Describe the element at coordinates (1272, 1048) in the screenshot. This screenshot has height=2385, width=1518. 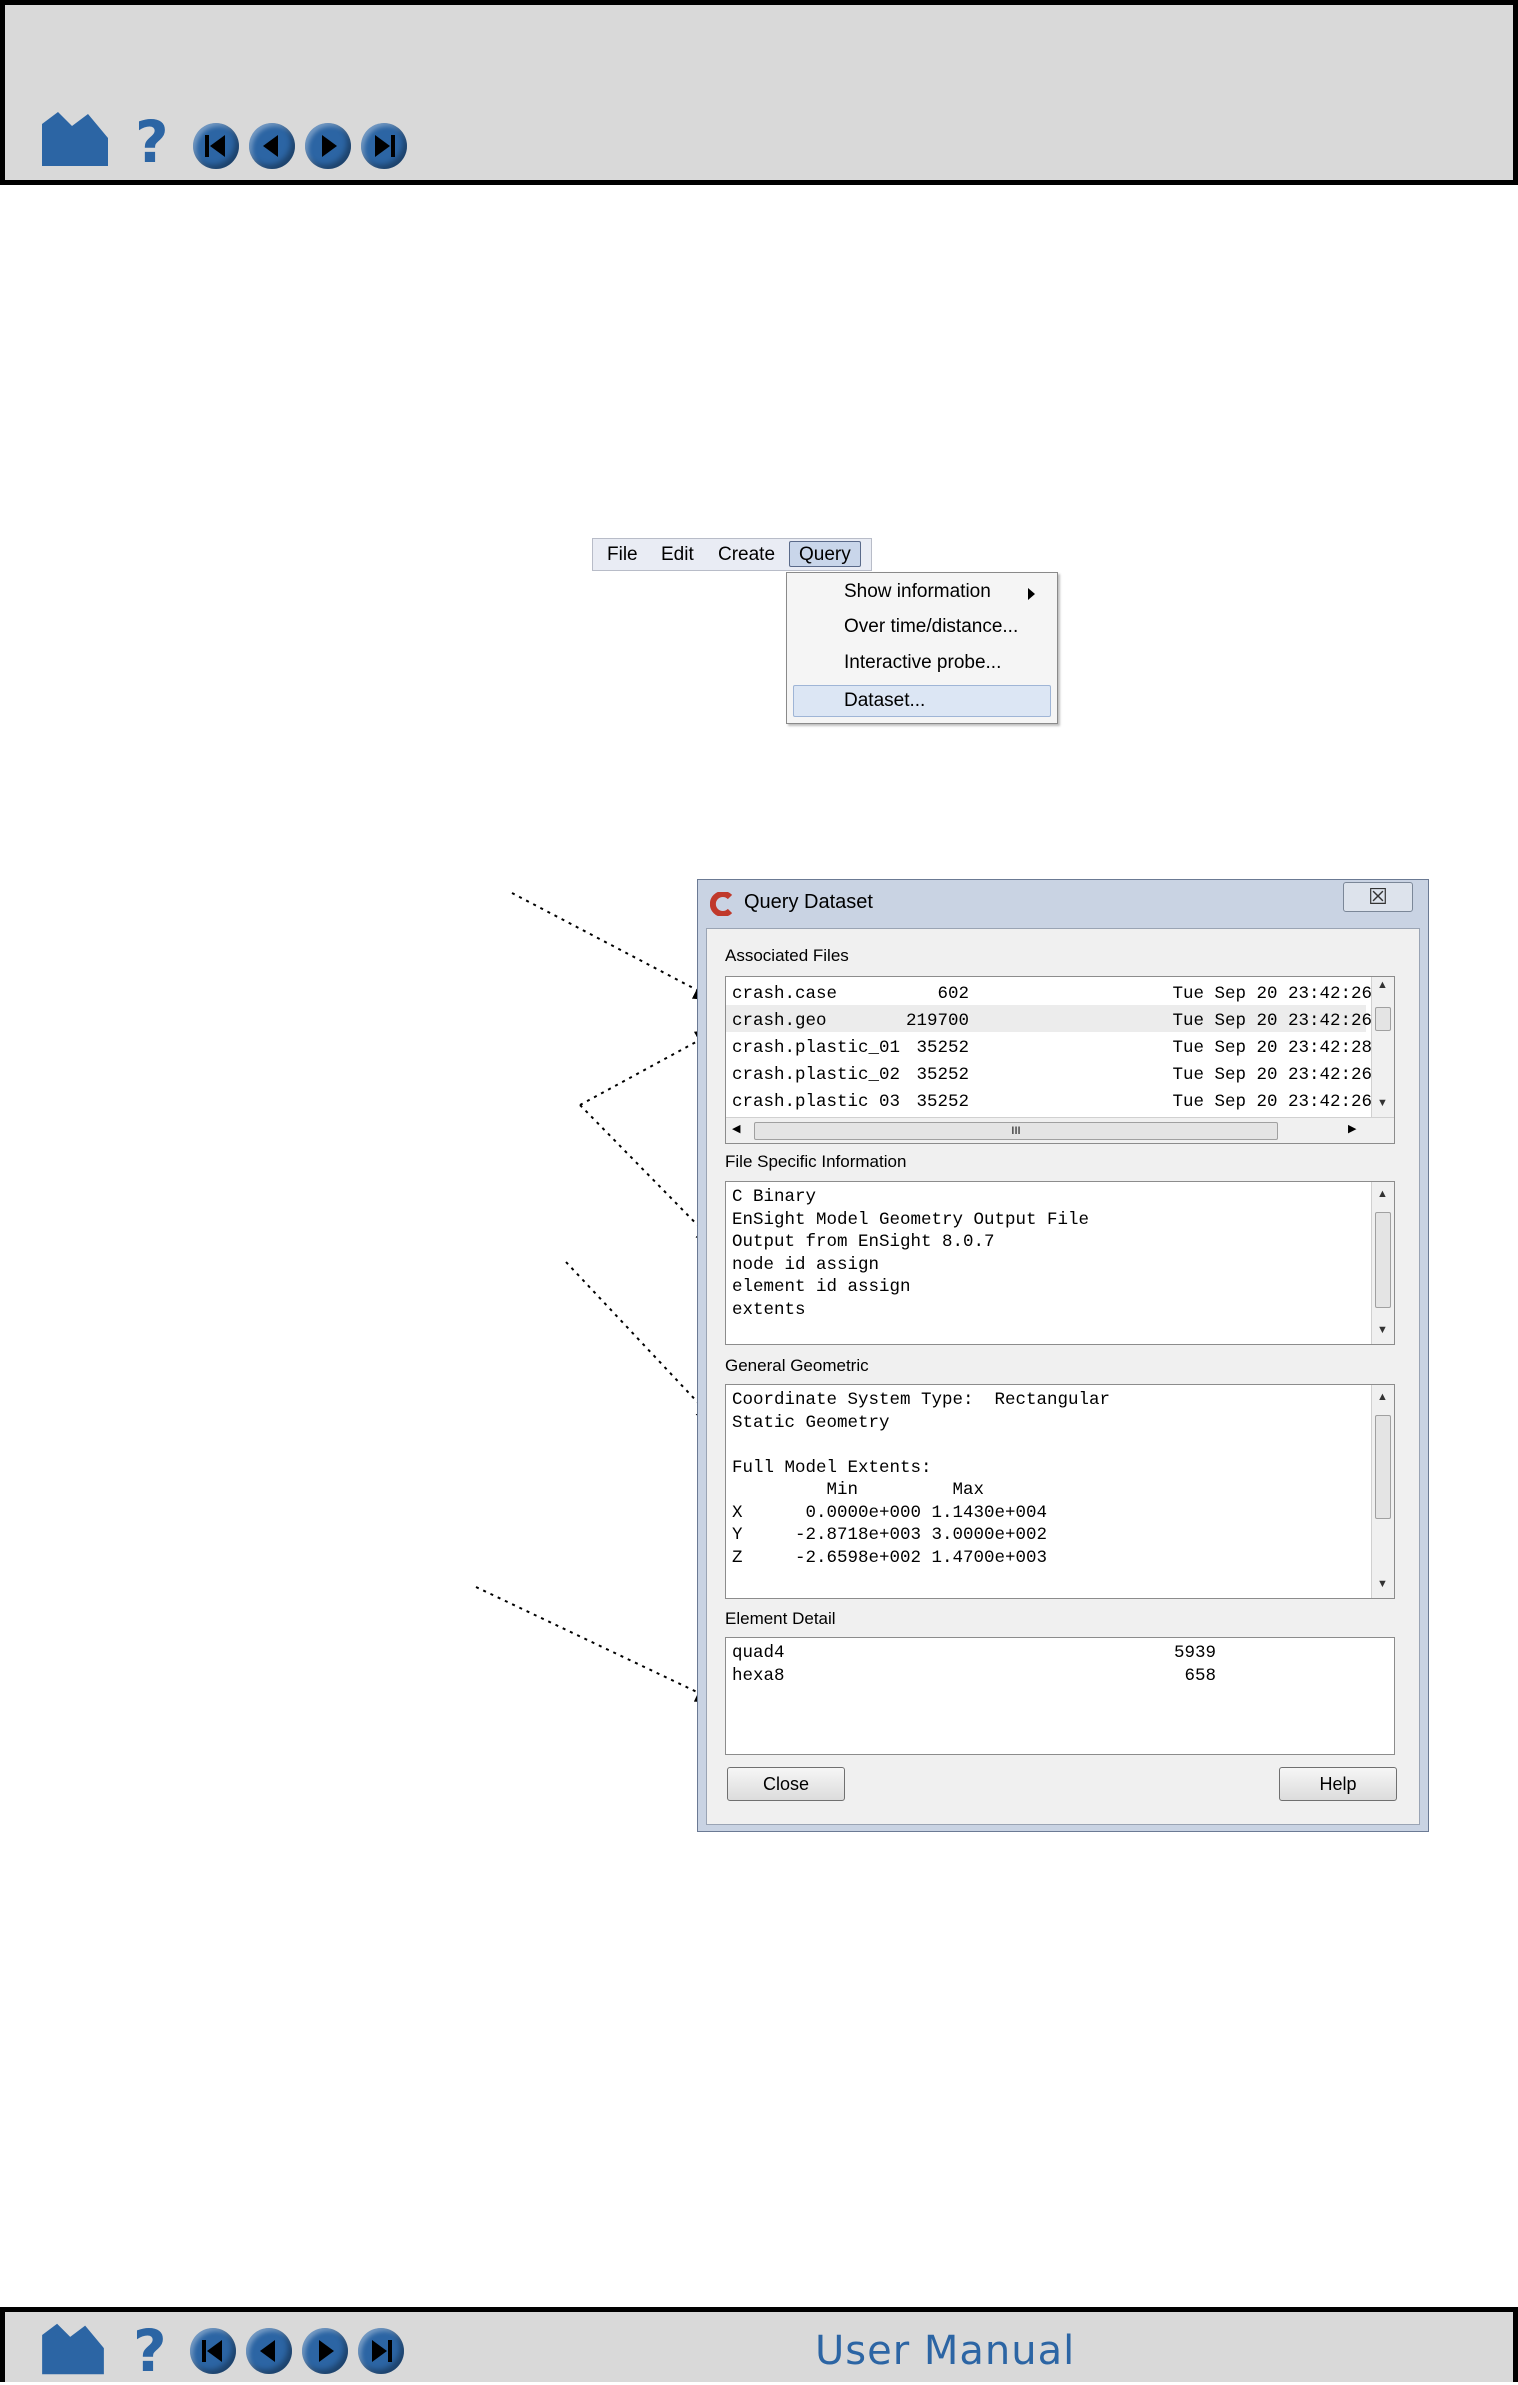
I see `file-date-cell: Tue Sep 20 23:42:28` at that location.